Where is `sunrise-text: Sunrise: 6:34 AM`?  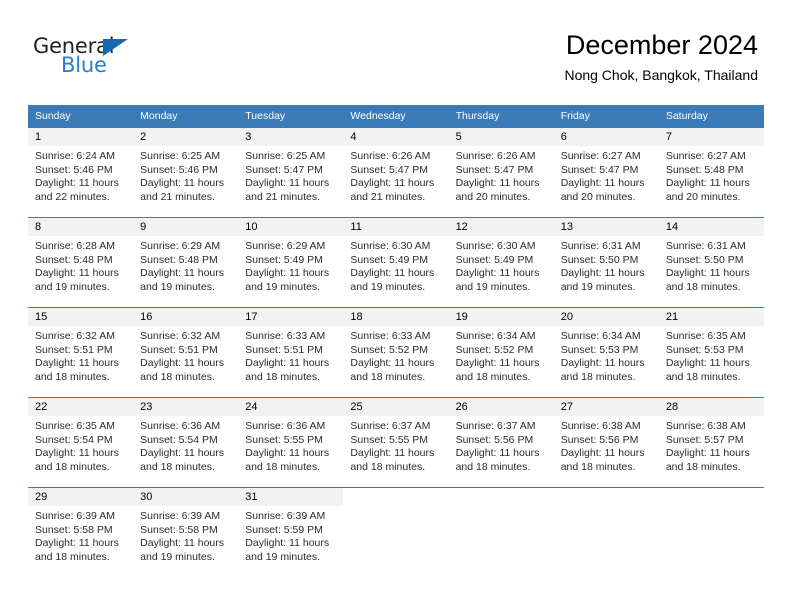
sunrise-text: Sunrise: 6:34 AM is located at coordinates (600, 336).